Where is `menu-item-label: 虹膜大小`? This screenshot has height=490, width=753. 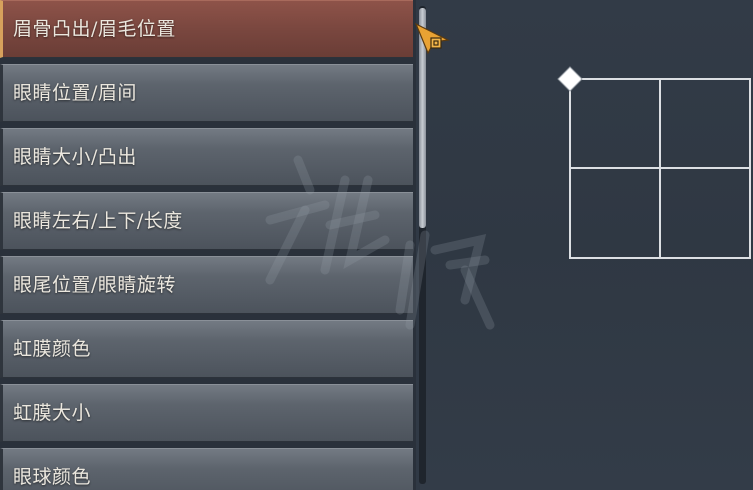 menu-item-label: 虹膜大小 is located at coordinates (52, 413).